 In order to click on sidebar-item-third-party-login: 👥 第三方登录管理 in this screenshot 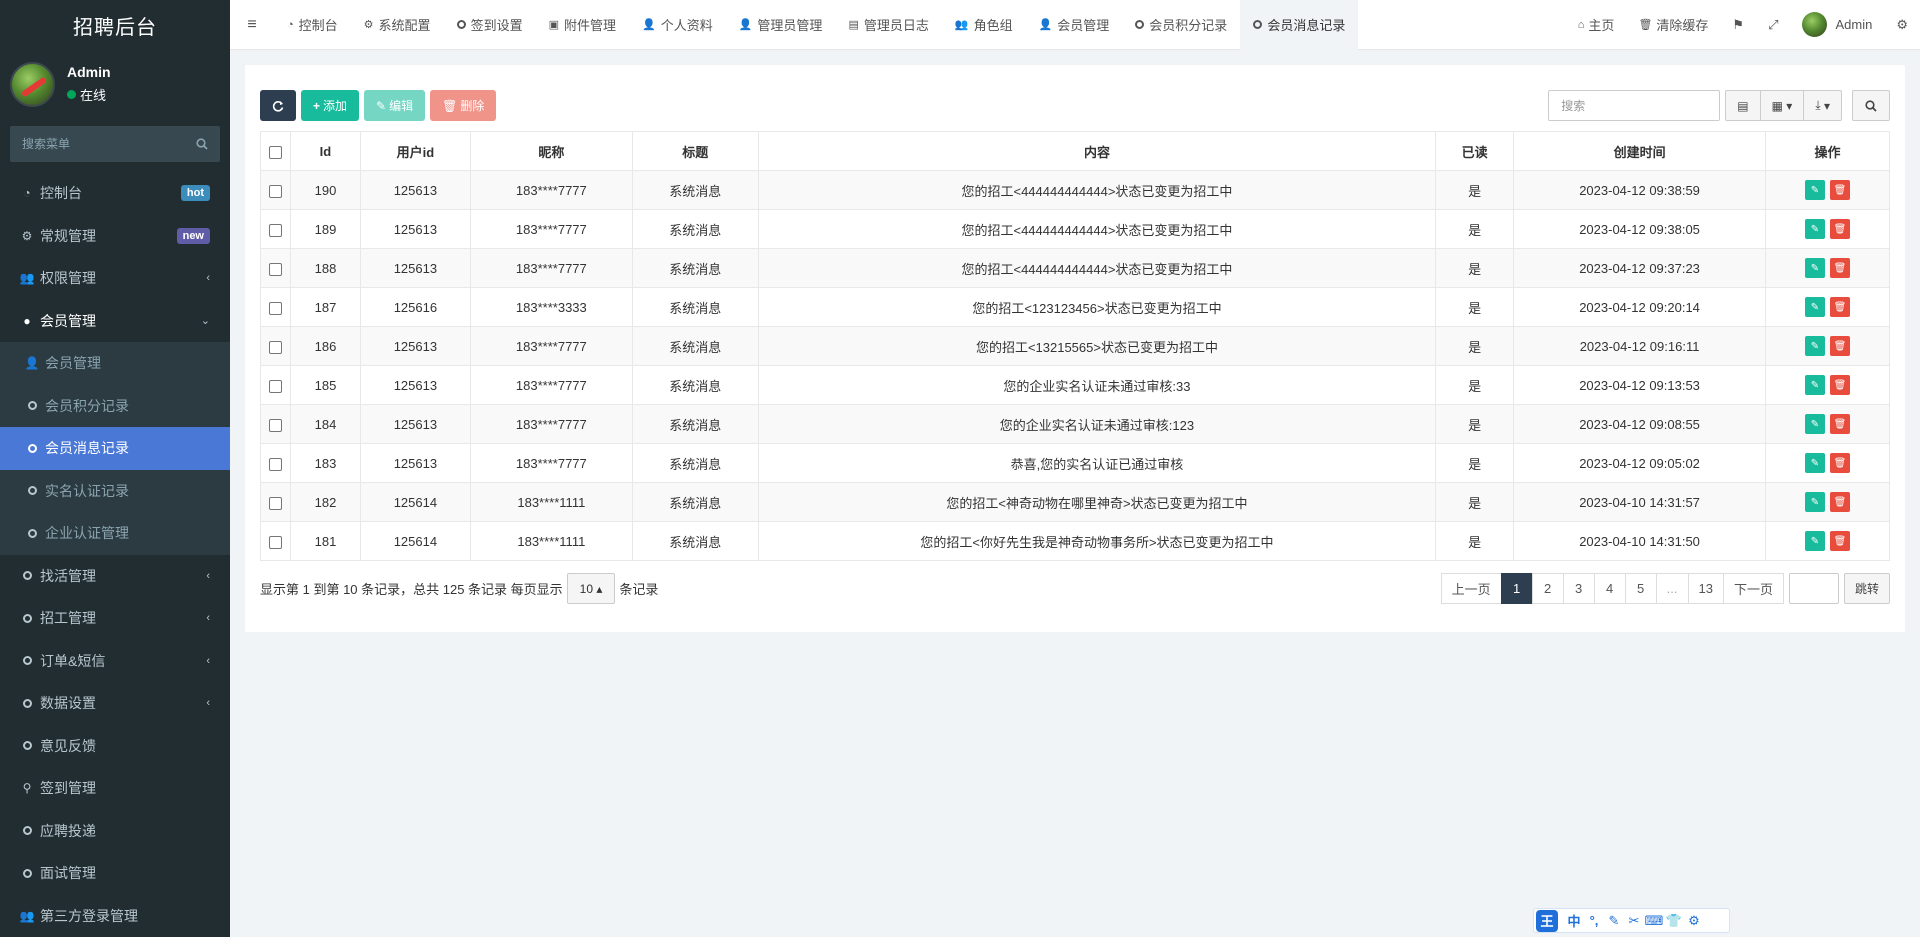, I will do `click(115, 916)`.